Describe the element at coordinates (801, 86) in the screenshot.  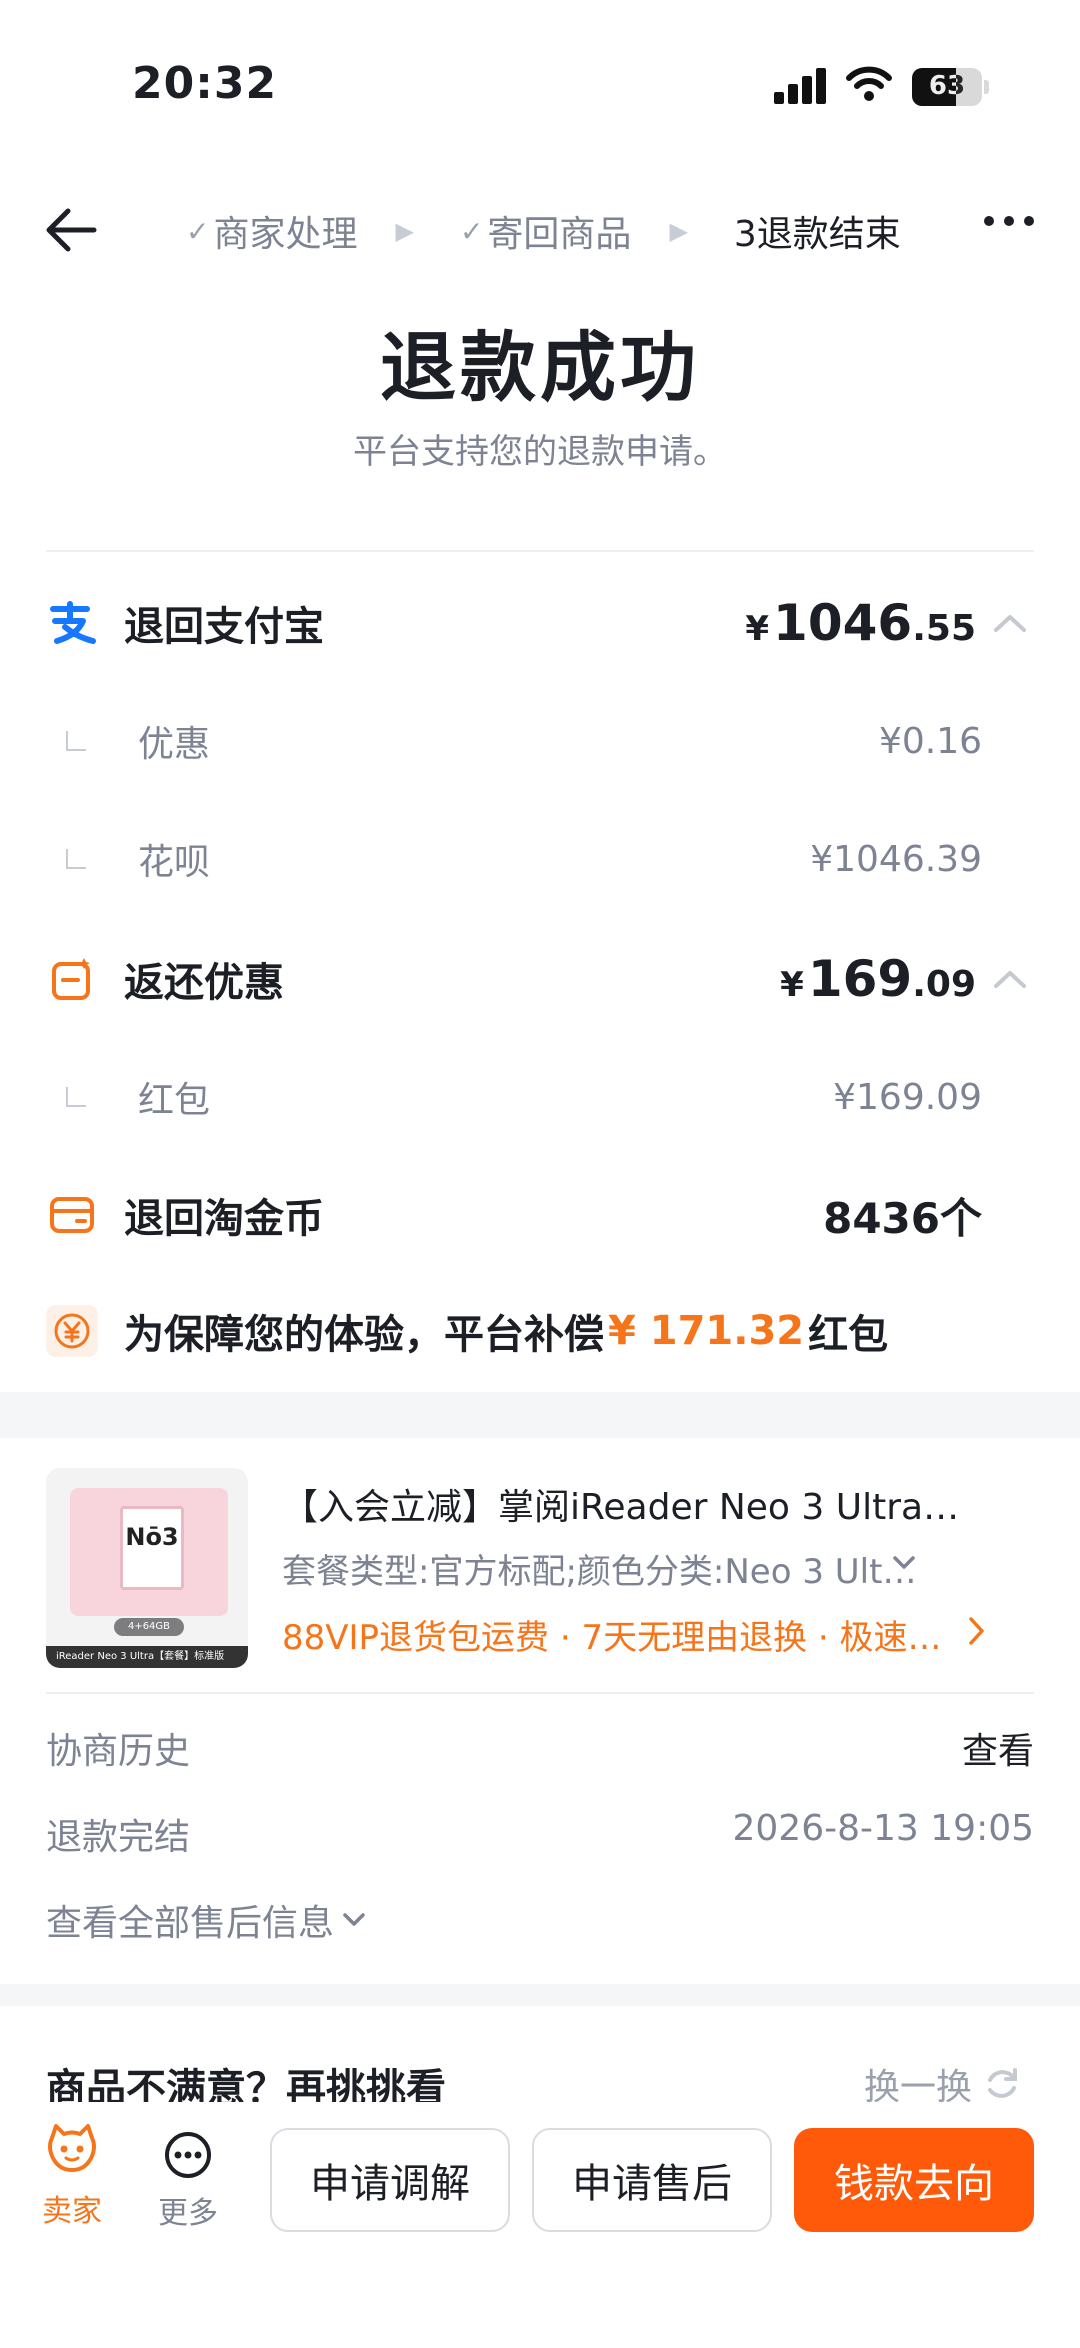
I see `cellular-signal-icon` at that location.